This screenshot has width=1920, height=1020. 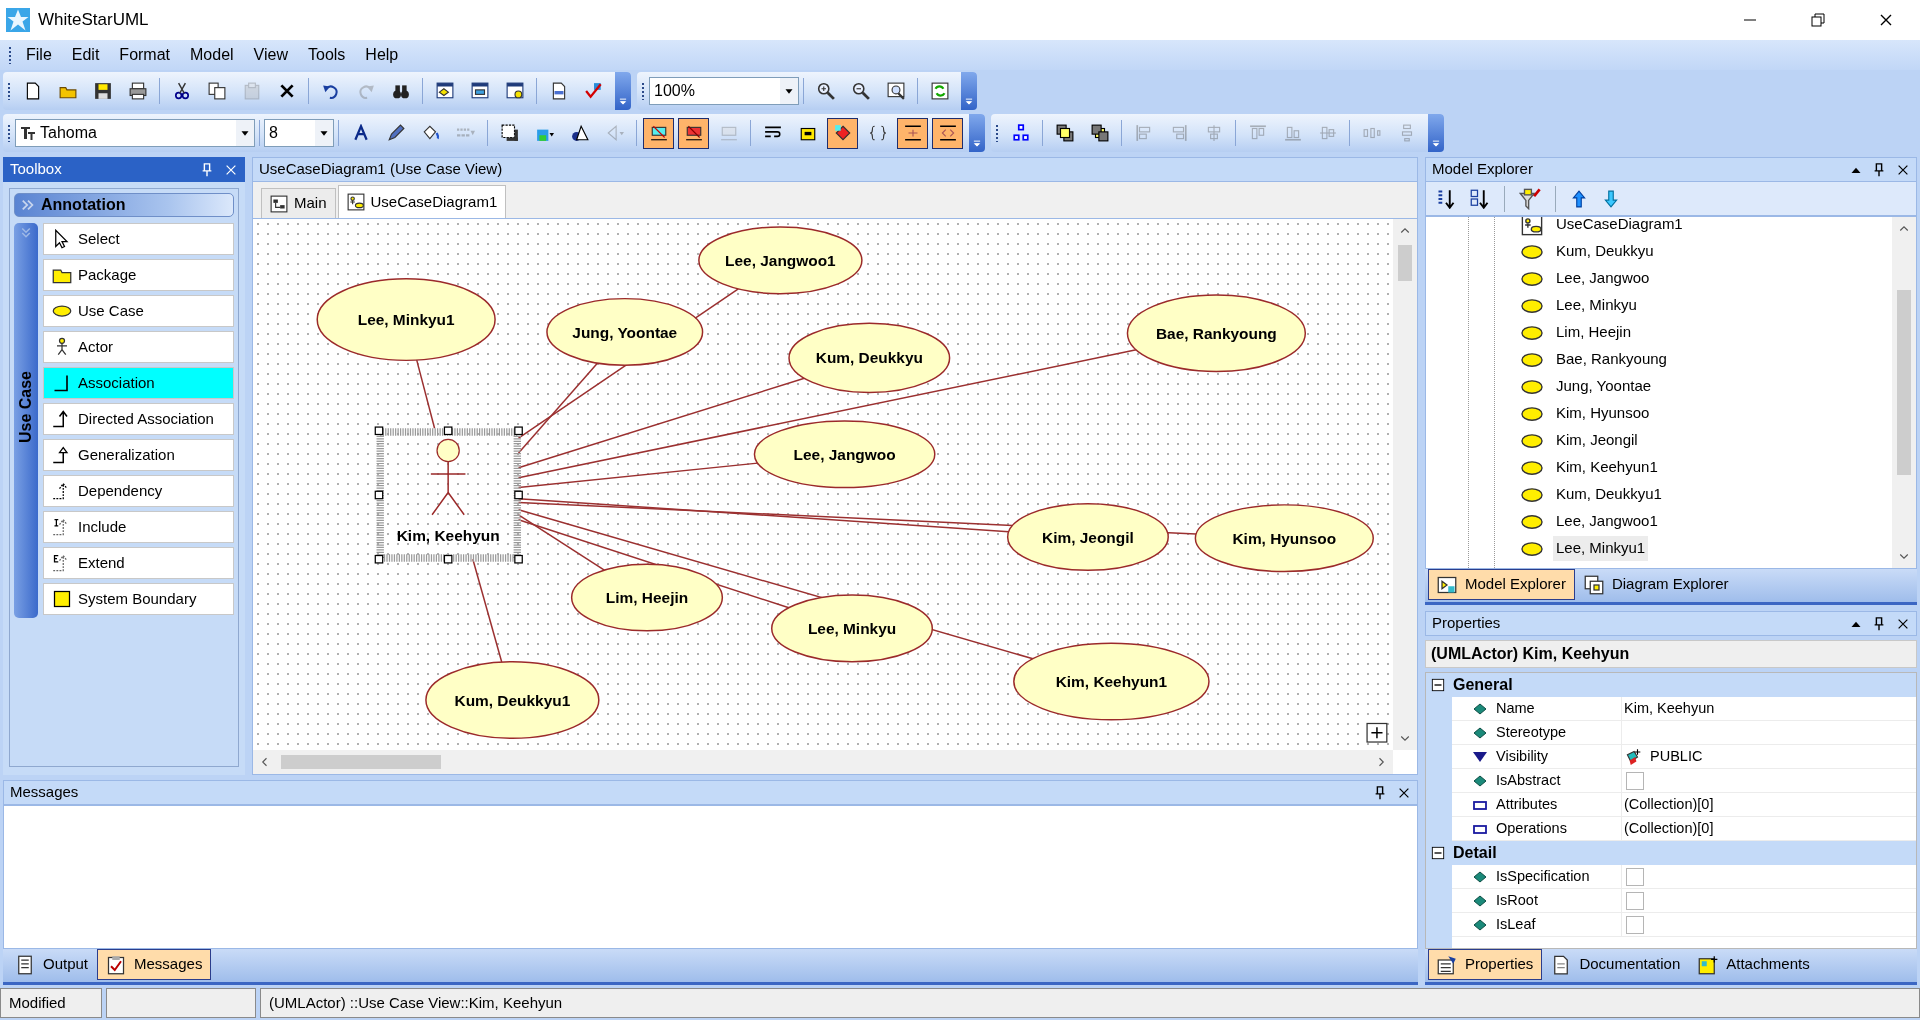 What do you see at coordinates (509, 133) in the screenshot?
I see `shadow-box-icon` at bounding box center [509, 133].